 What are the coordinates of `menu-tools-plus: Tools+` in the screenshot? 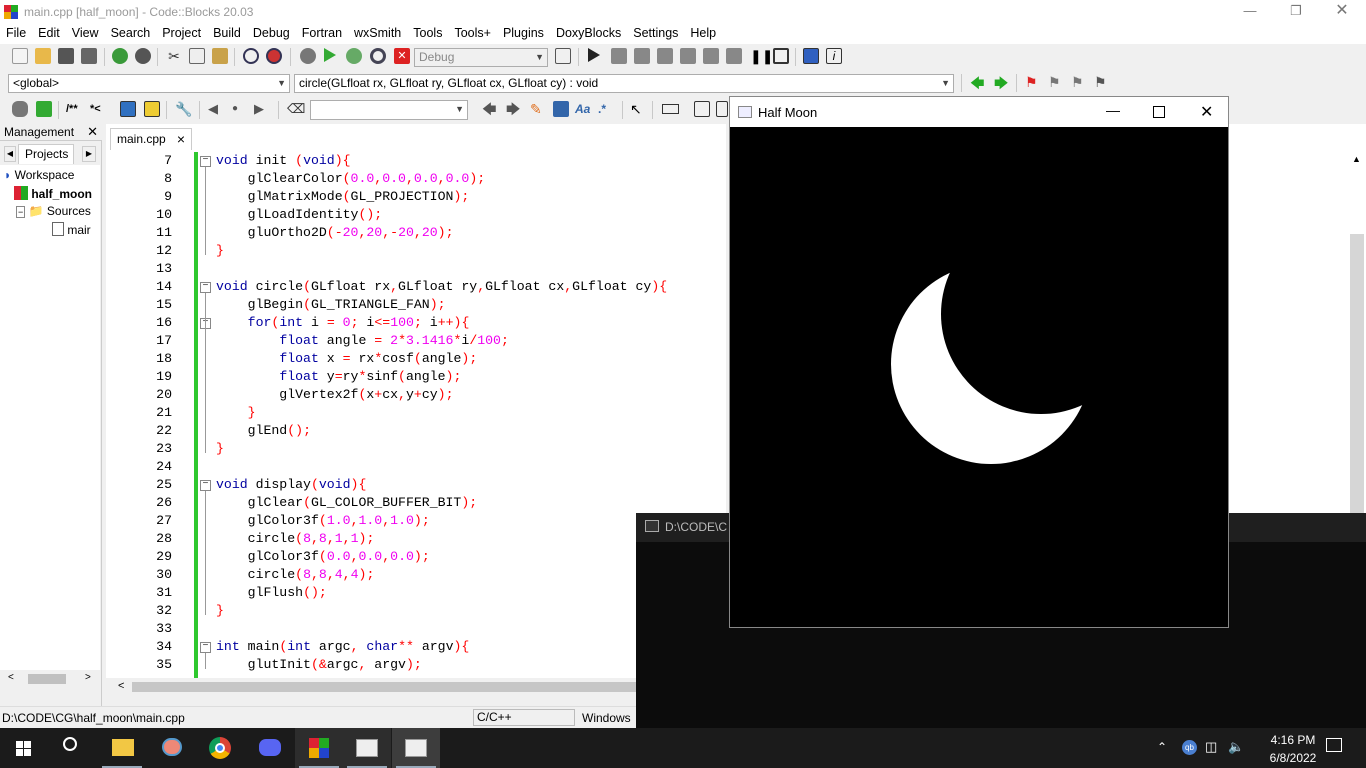 It's located at (472, 33).